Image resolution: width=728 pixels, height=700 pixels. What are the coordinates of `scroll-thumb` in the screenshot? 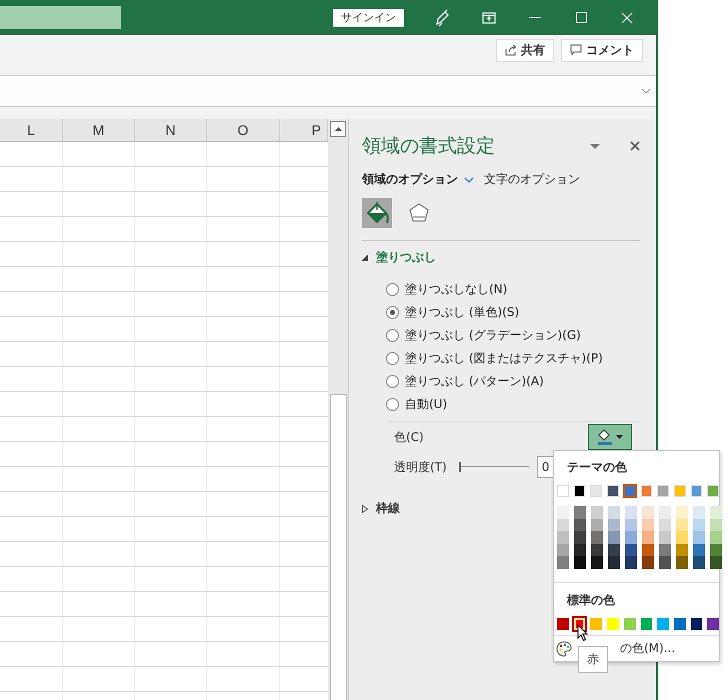 It's located at (338, 547).